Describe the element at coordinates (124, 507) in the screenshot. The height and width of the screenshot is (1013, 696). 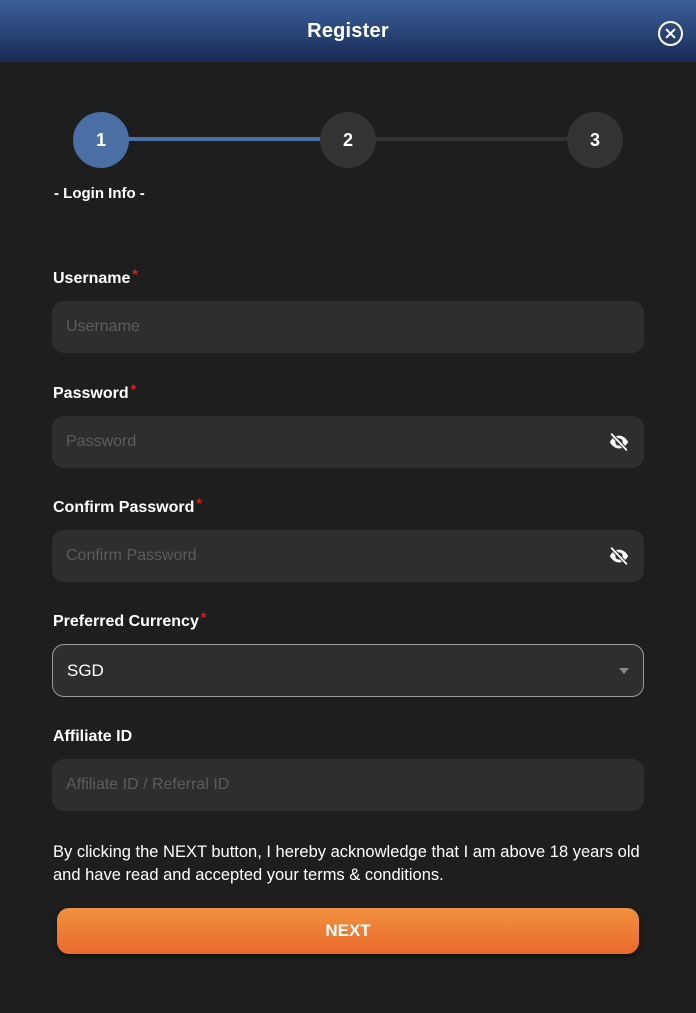
I see `confirm-password-label-text: Confirm Password` at that location.